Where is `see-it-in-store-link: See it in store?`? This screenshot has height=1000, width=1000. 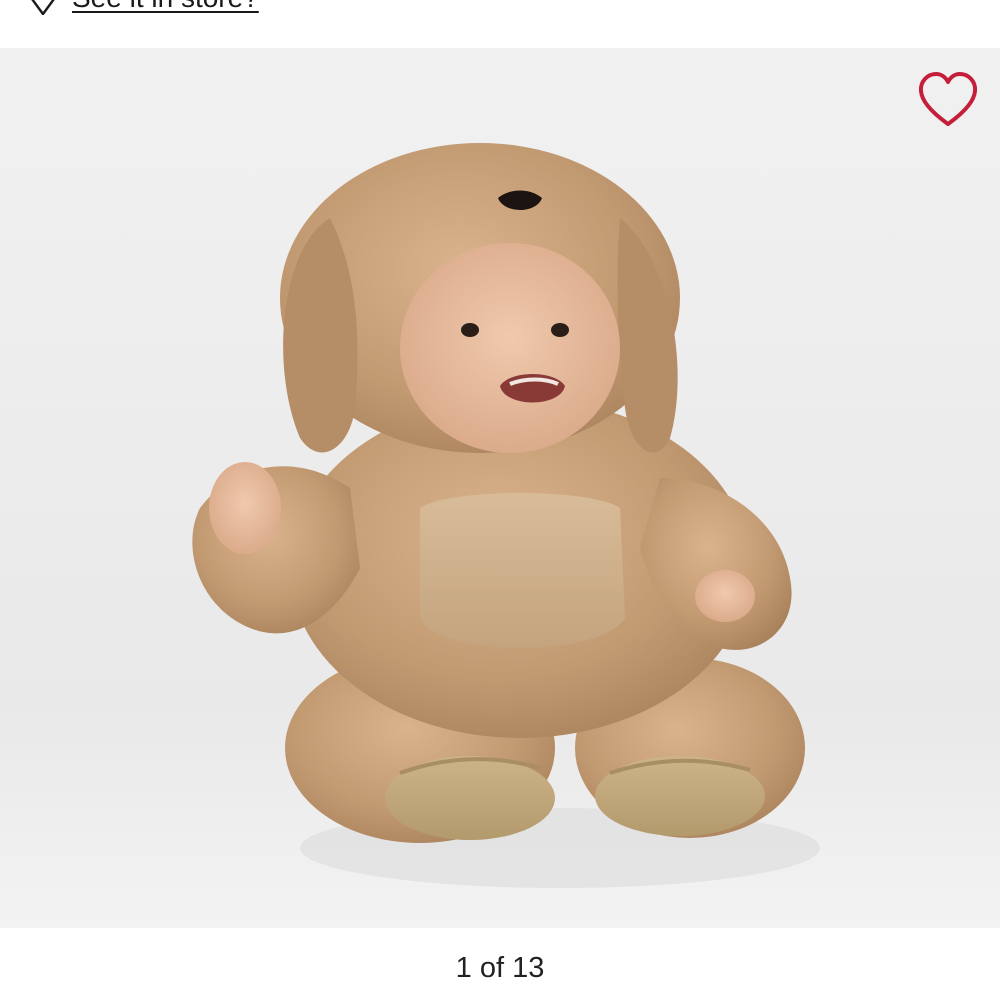
see-it-in-store-link: See it in store? is located at coordinates (144, 9).